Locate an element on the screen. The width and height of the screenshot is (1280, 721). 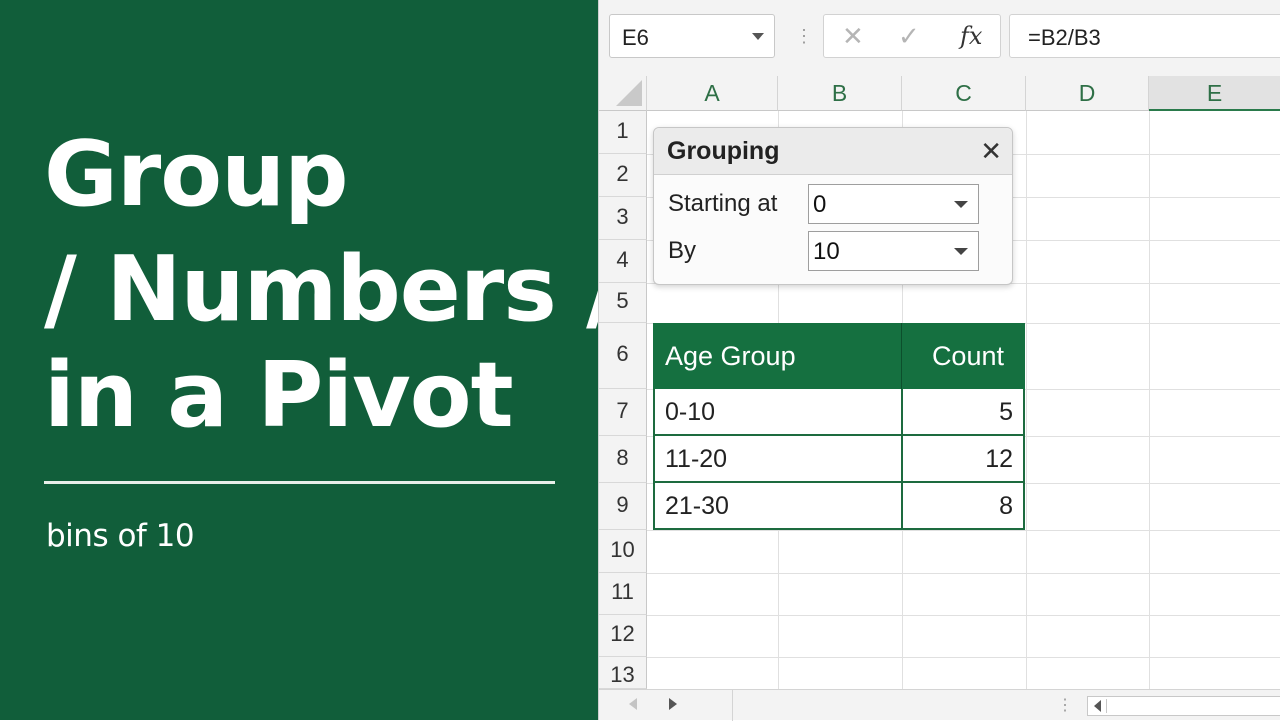
row-header-10: 10 is located at coordinates (623, 551).